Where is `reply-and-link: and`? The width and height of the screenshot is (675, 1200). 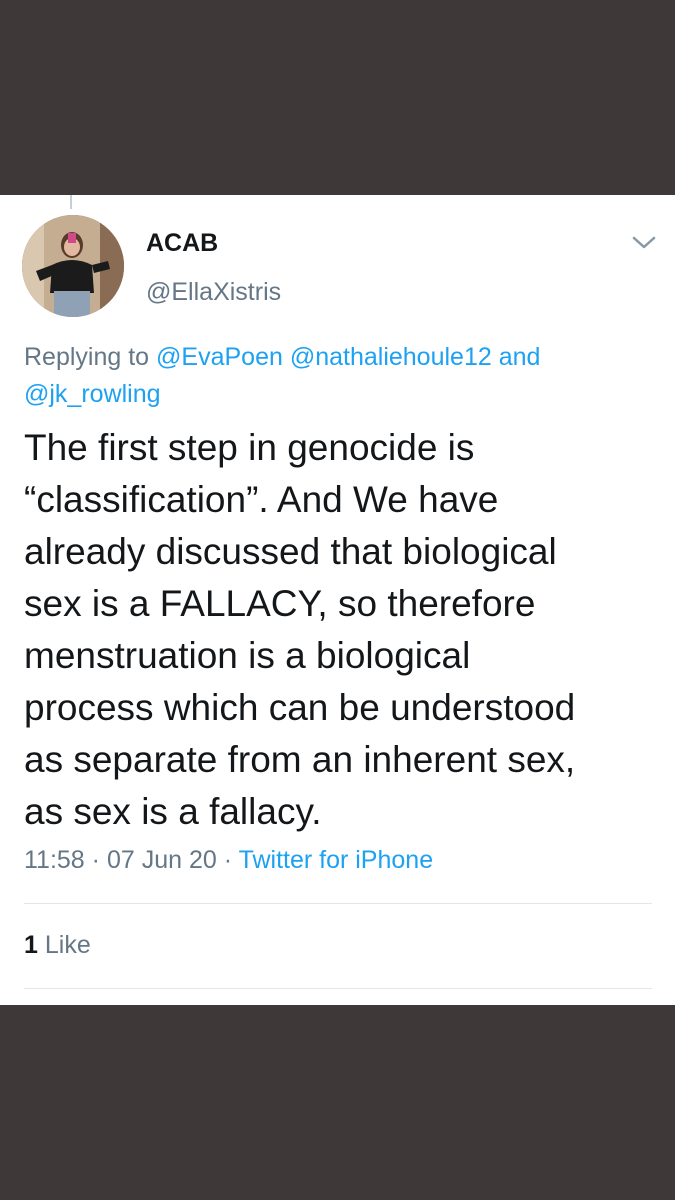 reply-and-link: and is located at coordinates (520, 357).